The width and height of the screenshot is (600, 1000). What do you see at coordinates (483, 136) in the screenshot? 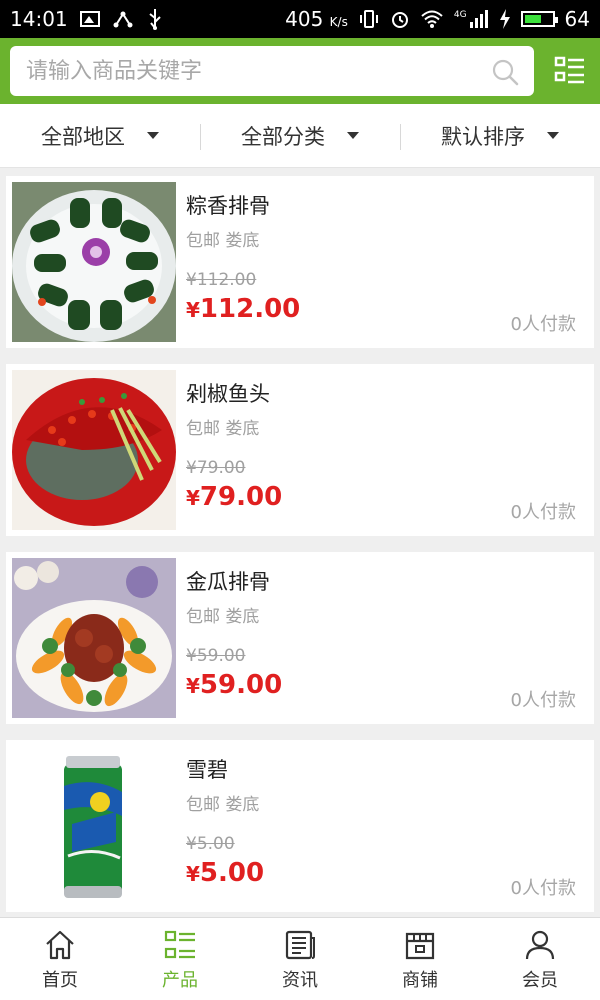
I see `filter-sort-label: 默认排序` at bounding box center [483, 136].